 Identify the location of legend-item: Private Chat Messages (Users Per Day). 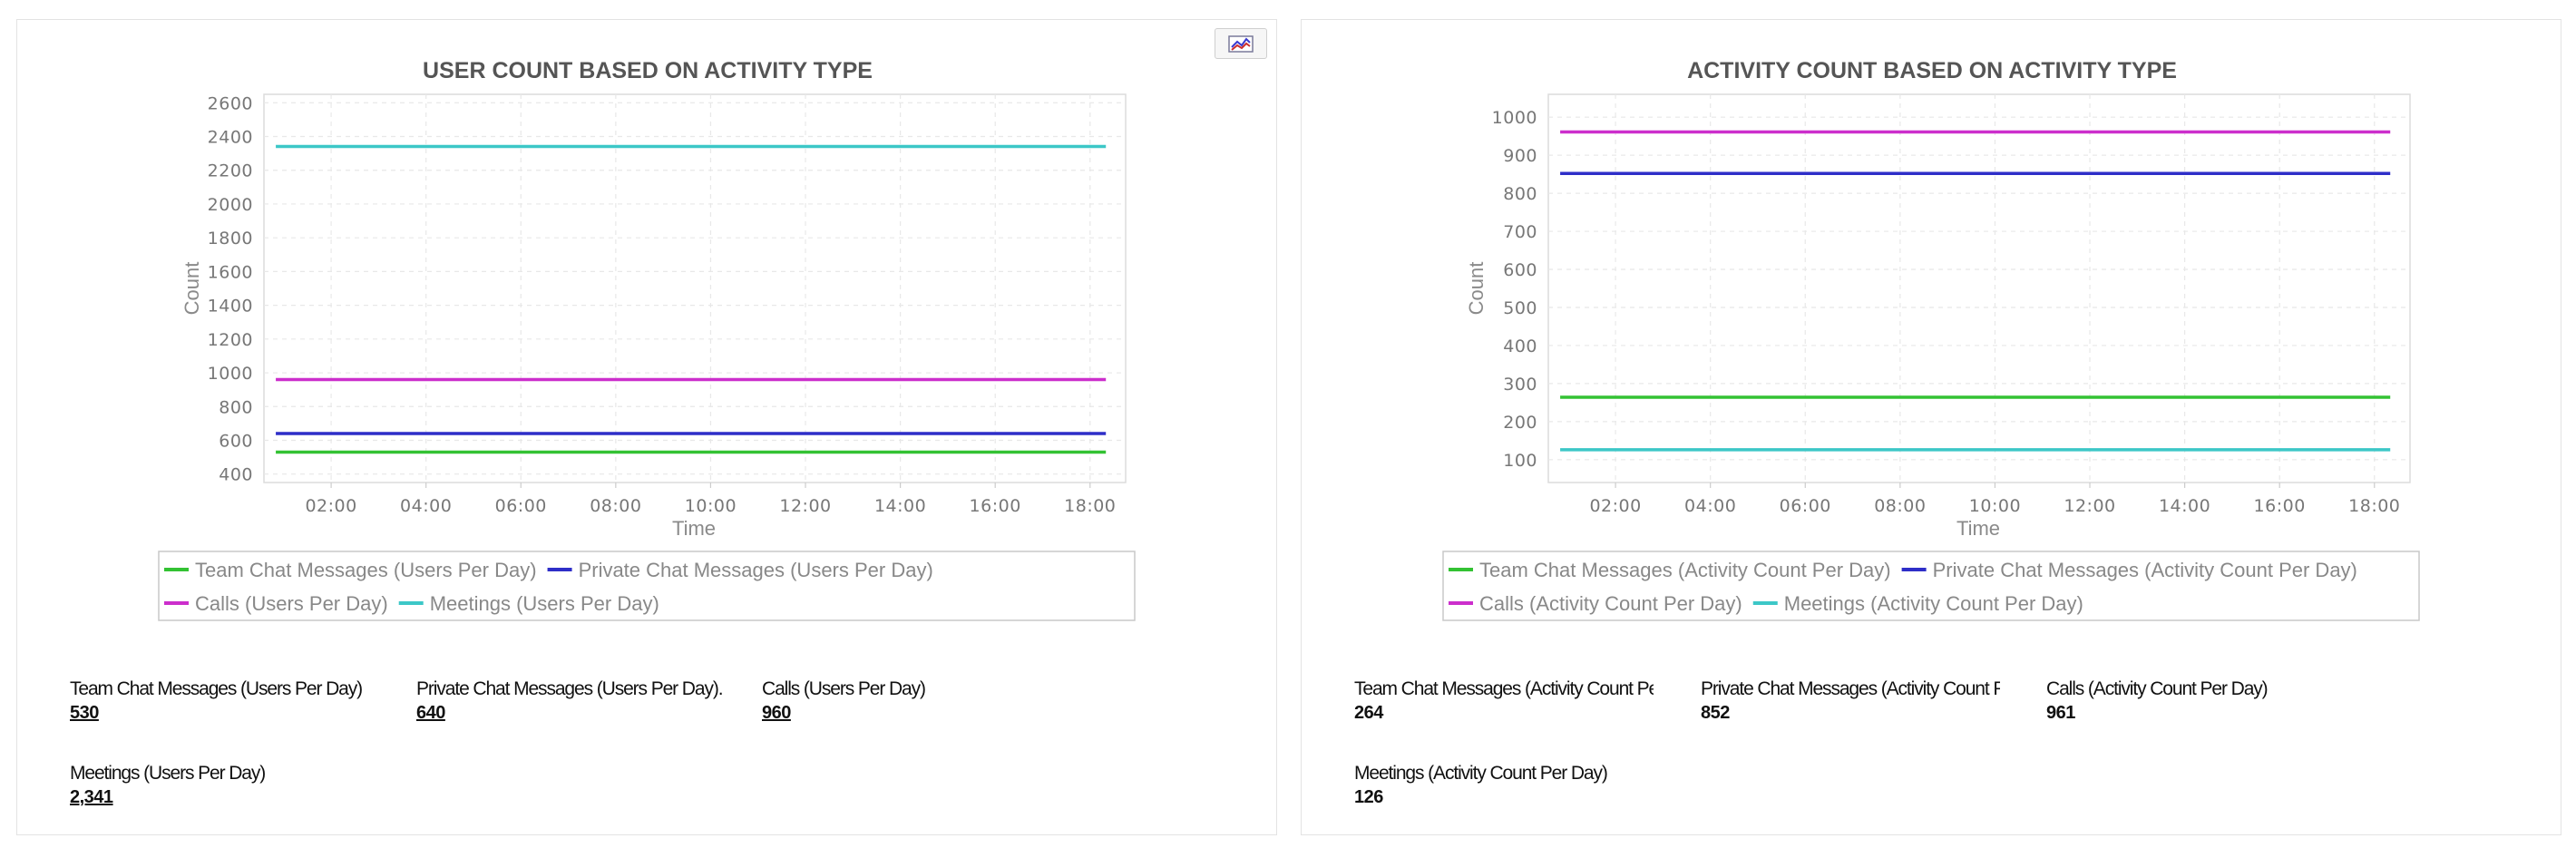
(740, 570).